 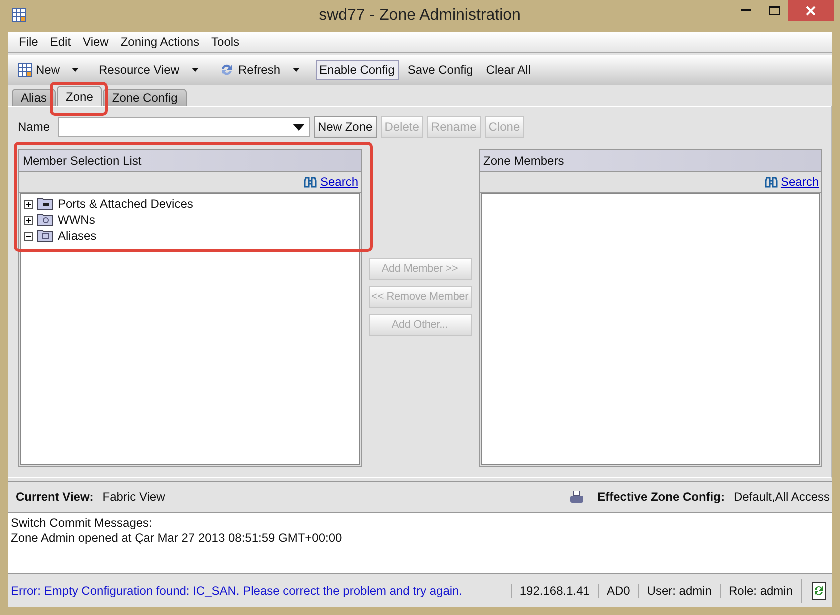 I want to click on menu-item: Tools, so click(x=225, y=42).